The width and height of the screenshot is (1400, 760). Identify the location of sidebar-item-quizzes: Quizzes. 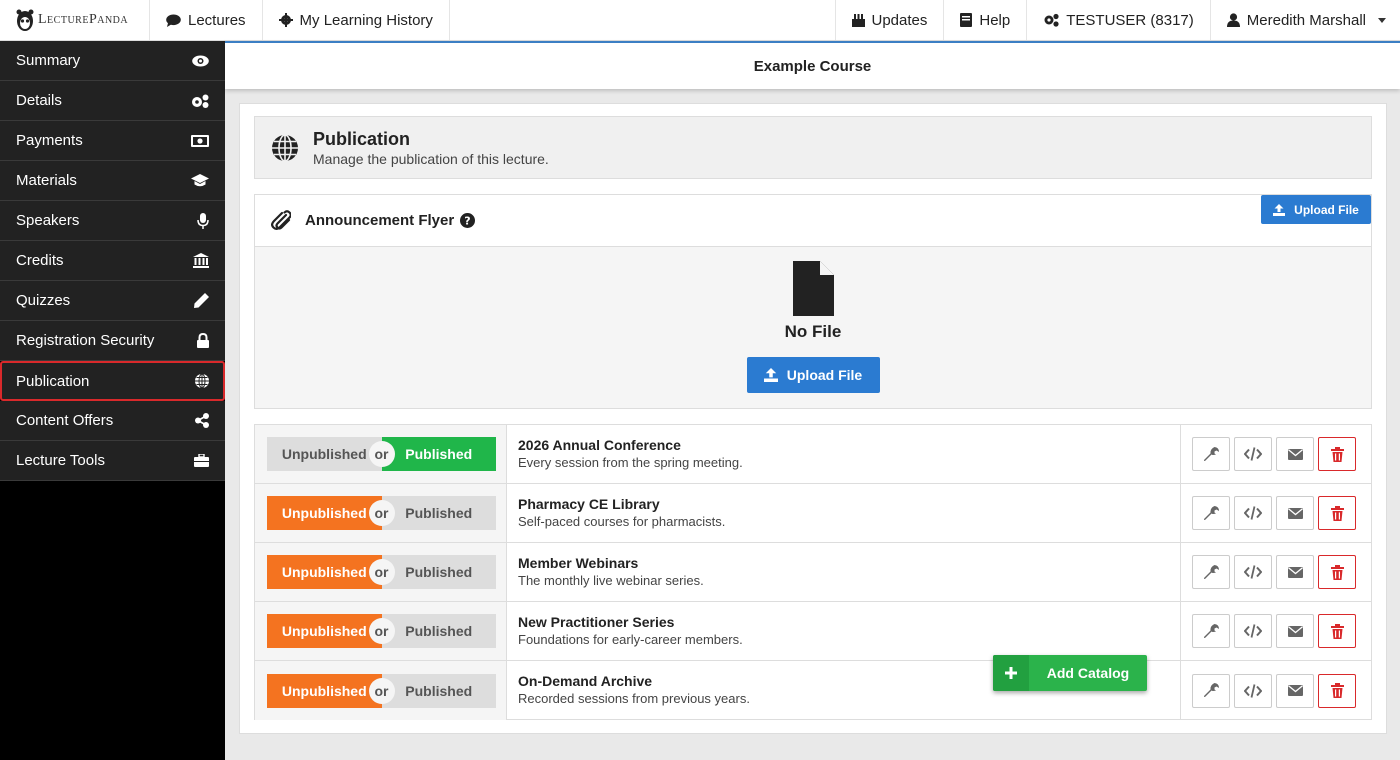
(112, 301).